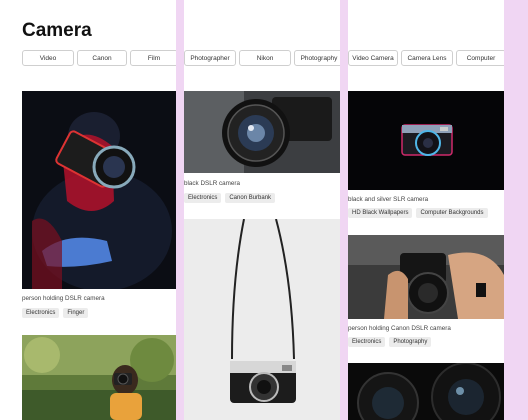 This screenshot has height=420, width=528. What do you see at coordinates (373, 58) in the screenshot?
I see `tab-video-camera: Video Camera` at bounding box center [373, 58].